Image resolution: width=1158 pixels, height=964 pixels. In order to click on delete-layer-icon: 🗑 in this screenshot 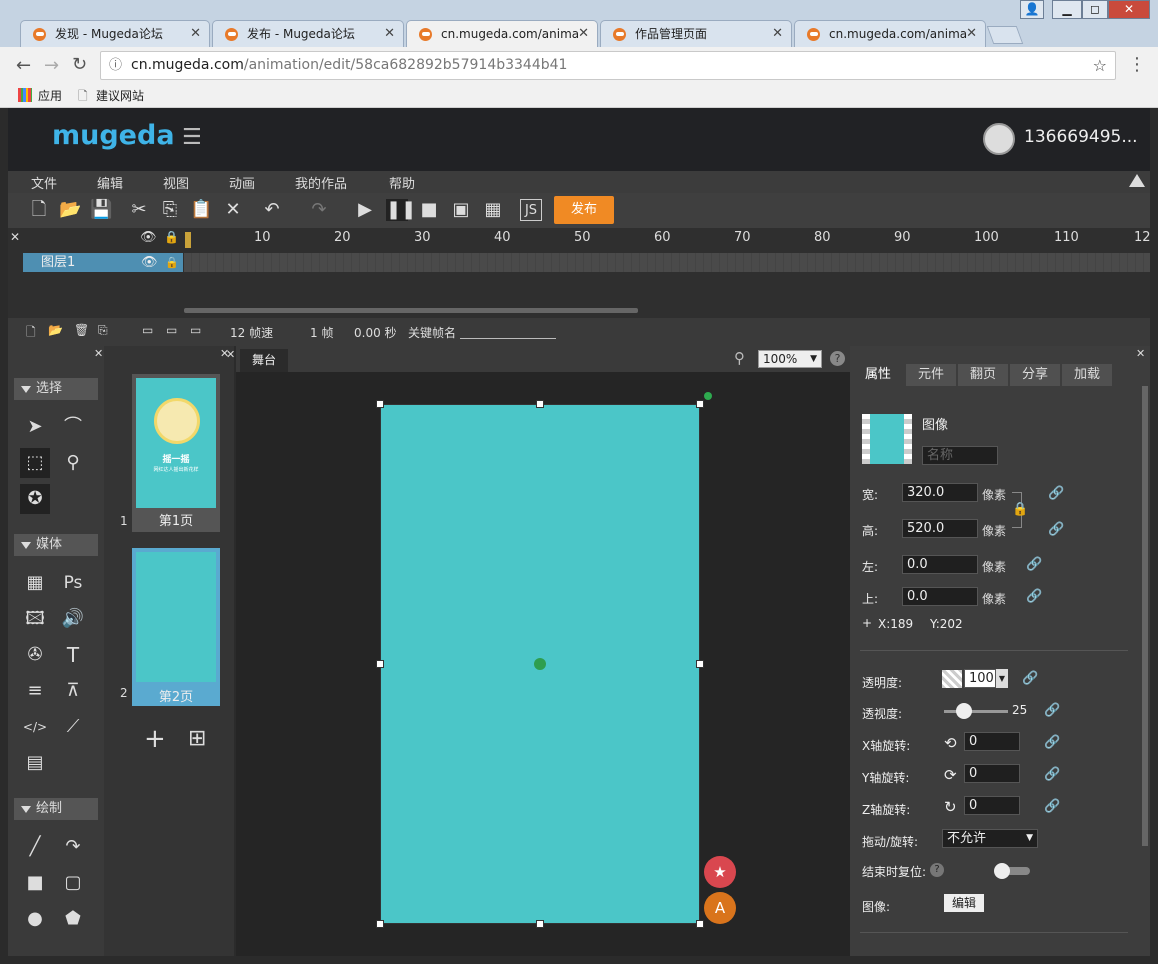, I will do `click(81, 330)`.